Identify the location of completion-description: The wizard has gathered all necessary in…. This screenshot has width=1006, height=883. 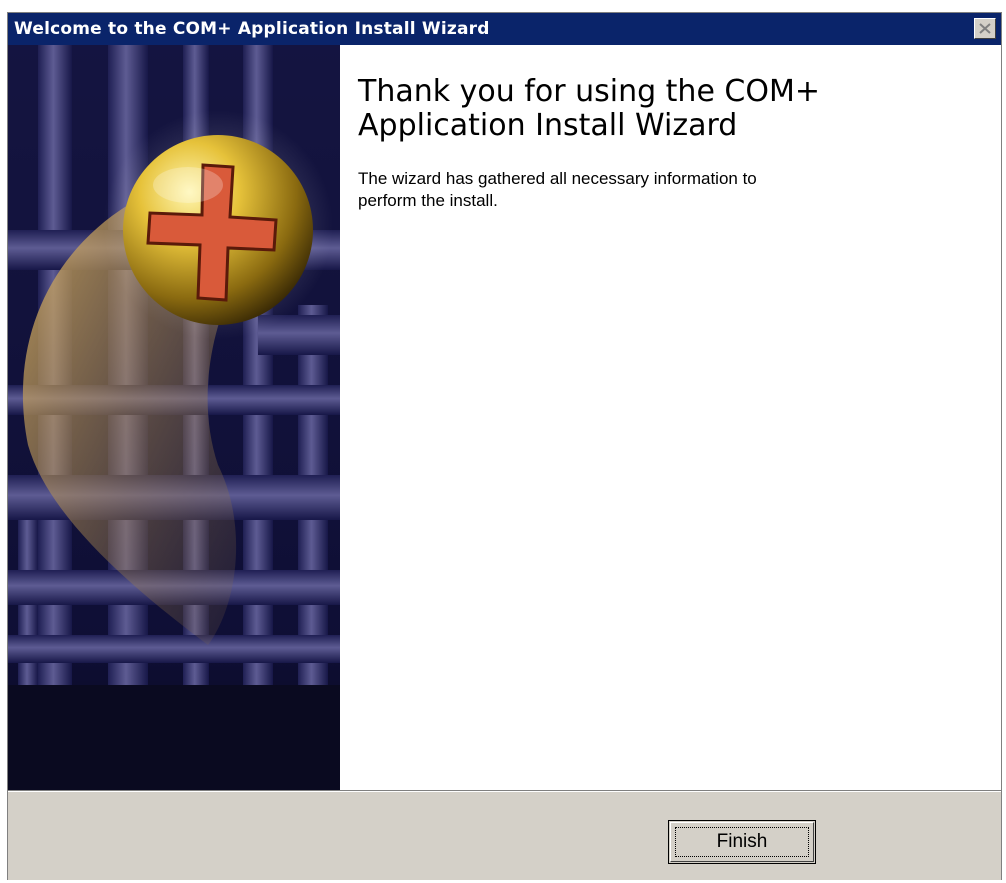
(658, 190).